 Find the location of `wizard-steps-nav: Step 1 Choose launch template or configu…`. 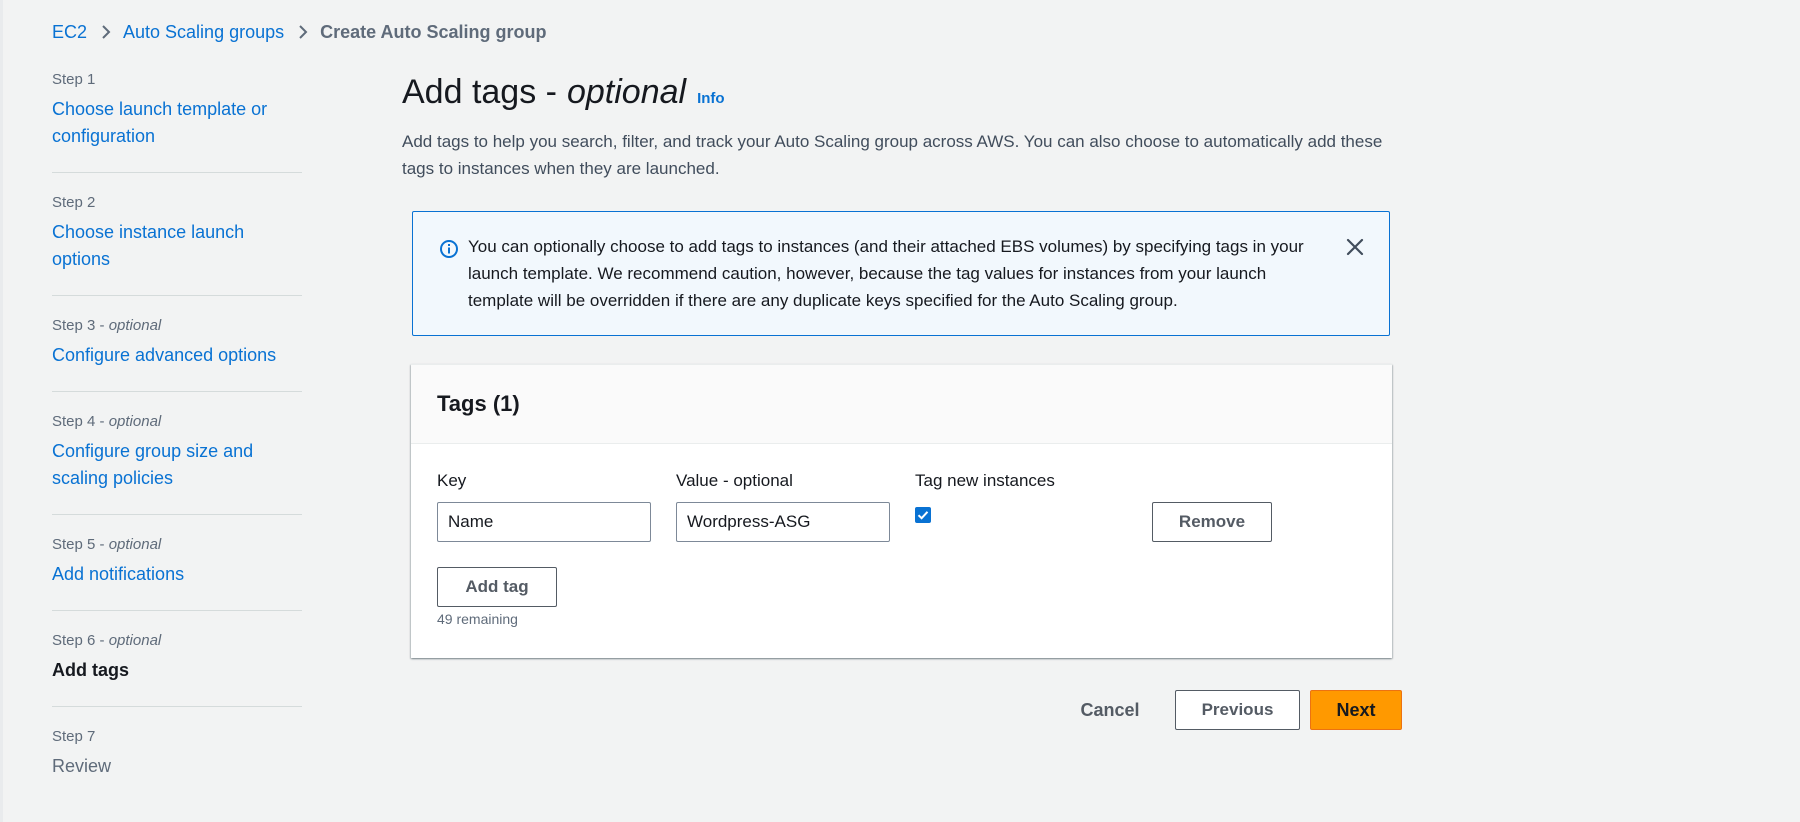

wizard-steps-nav: Step 1 Choose launch template or configu… is located at coordinates (177, 446).